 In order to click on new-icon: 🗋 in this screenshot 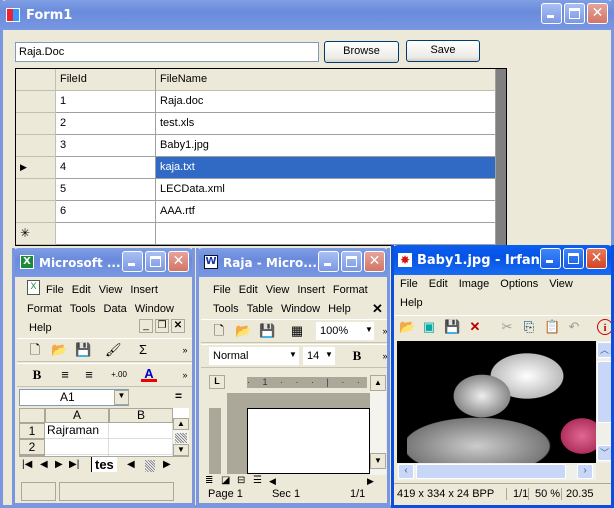, I will do `click(219, 331)`.